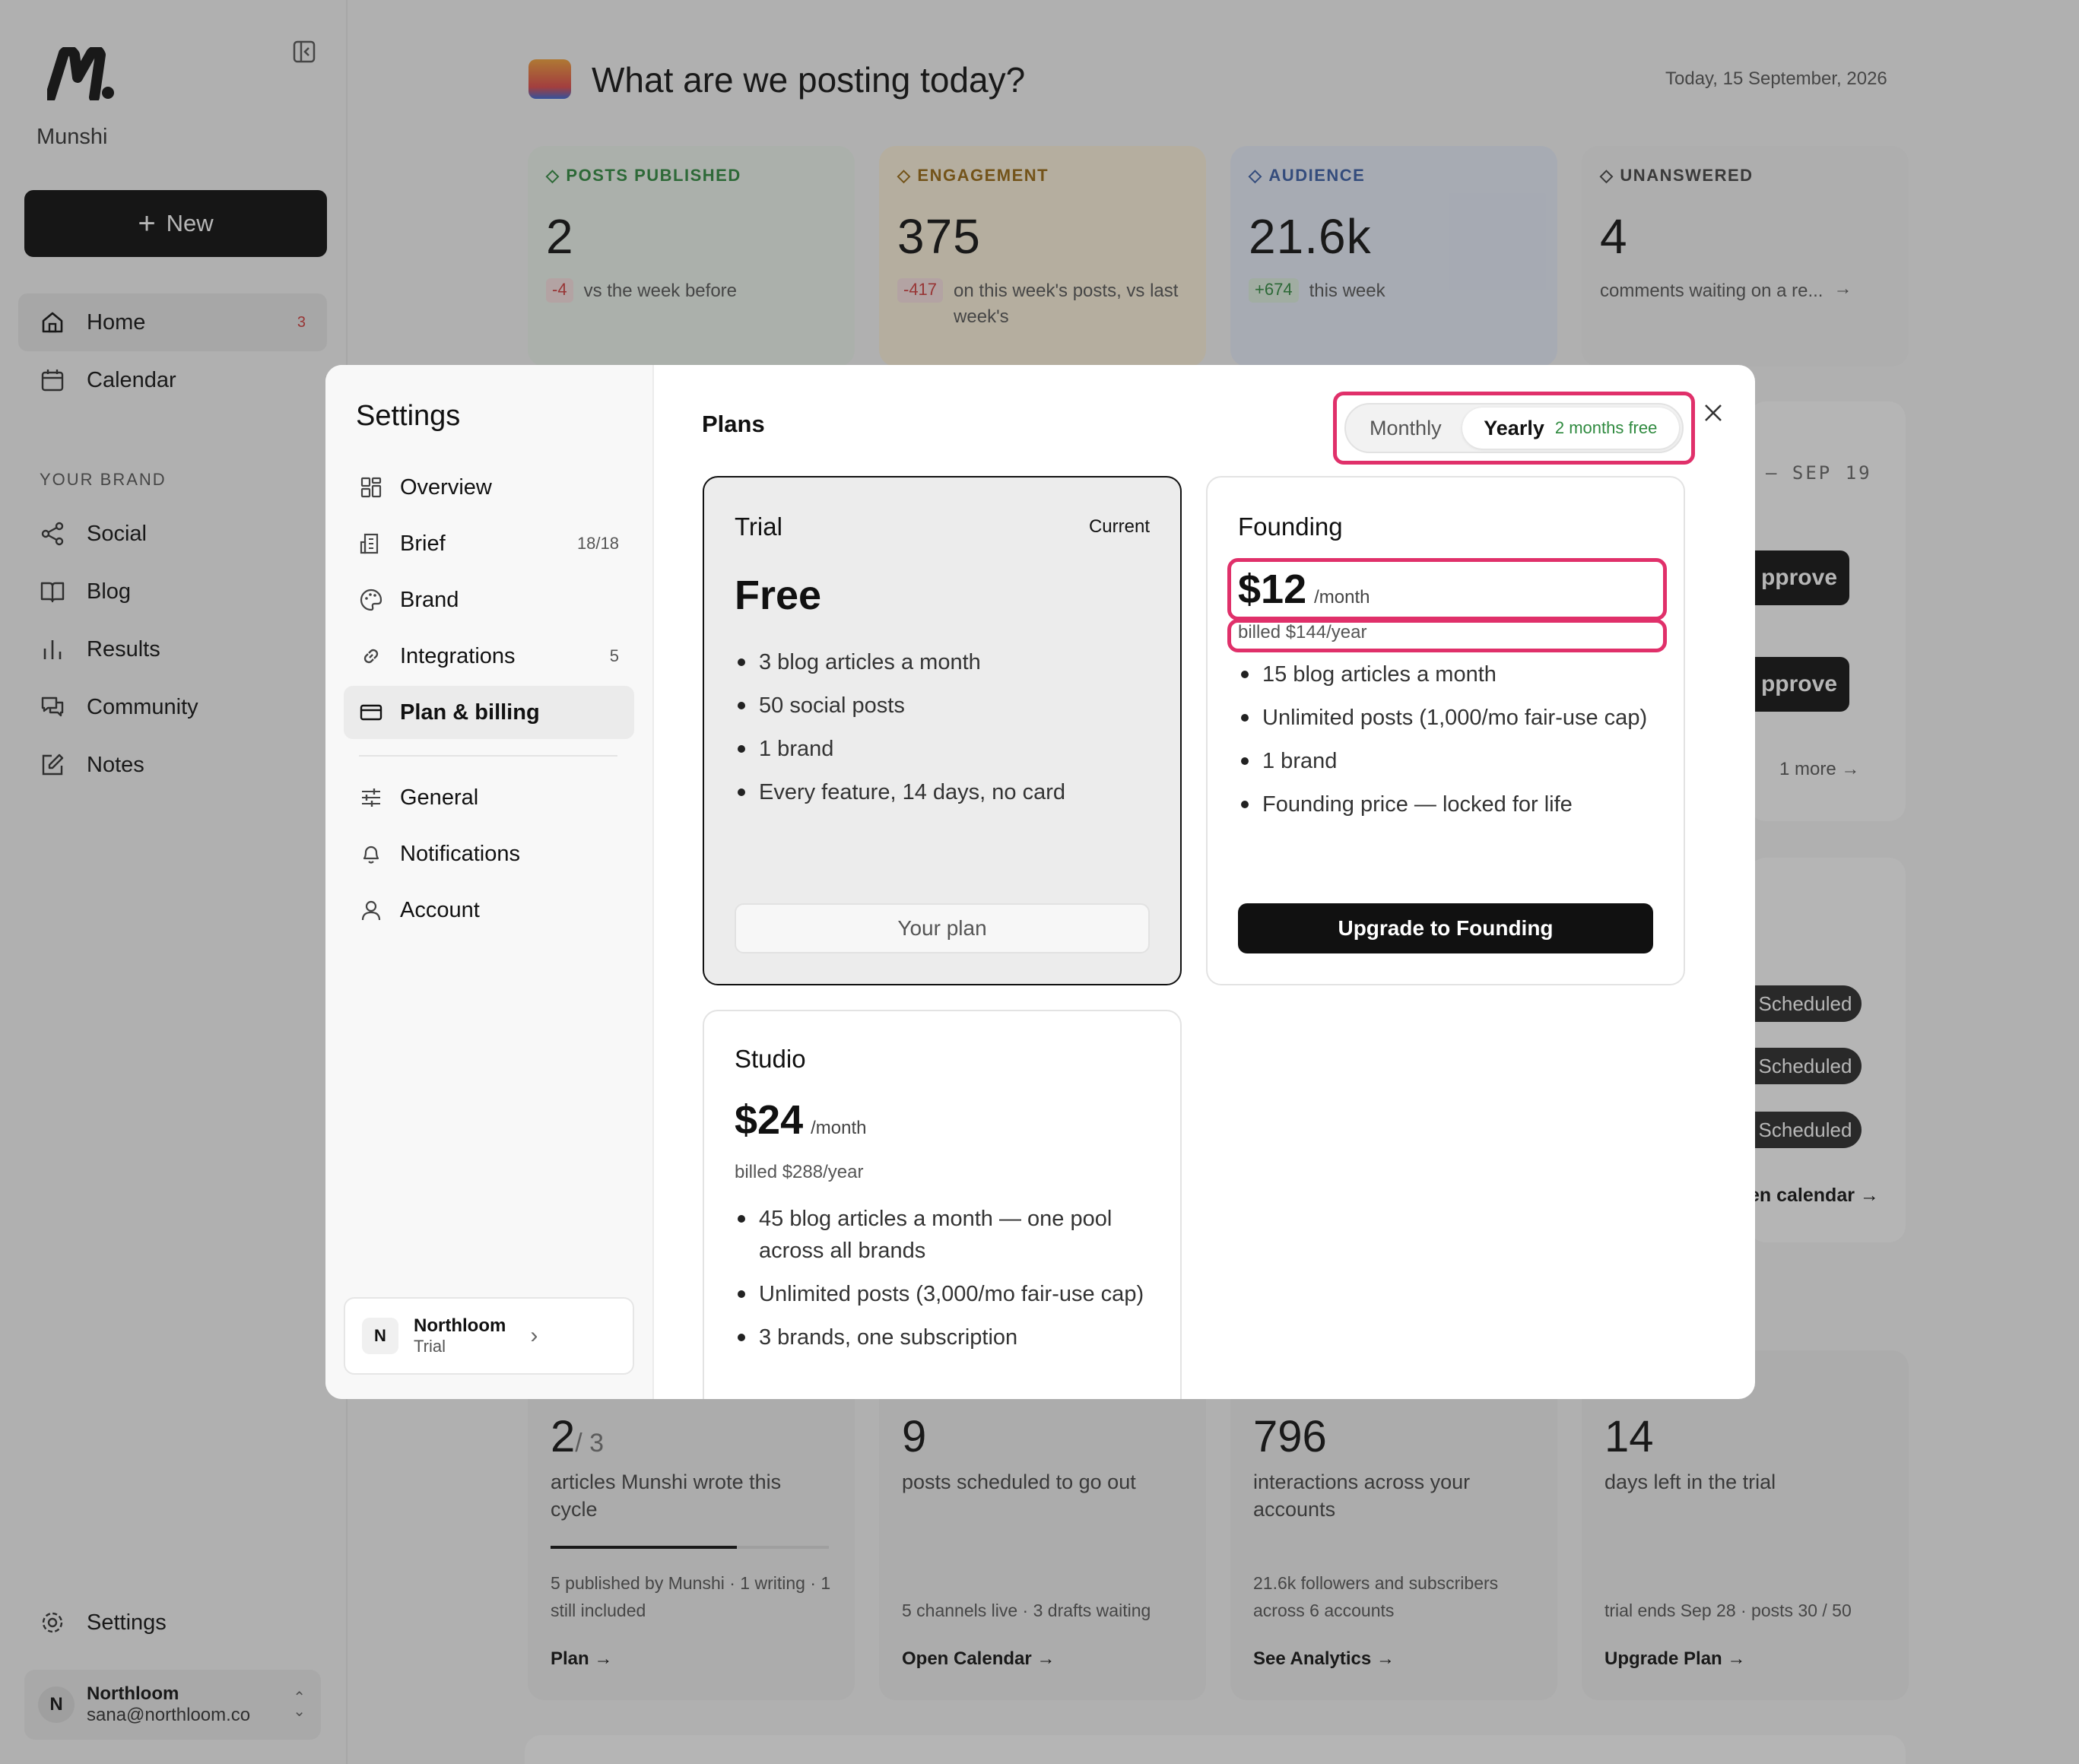 This screenshot has height=1764, width=2079. I want to click on workspace-switcher: N Northloom Trial ›, so click(489, 1336).